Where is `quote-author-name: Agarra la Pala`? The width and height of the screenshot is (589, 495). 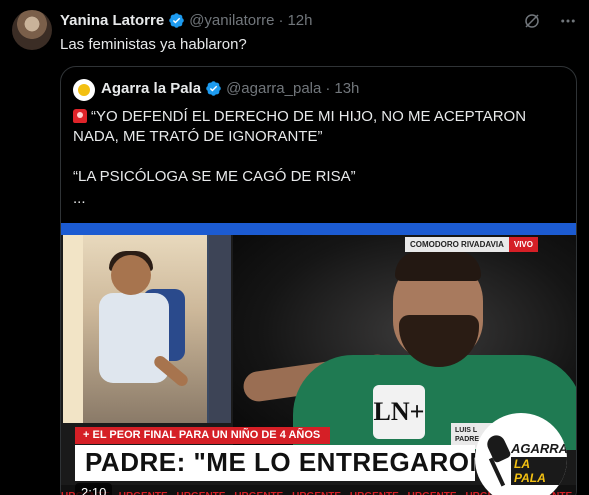 quote-author-name: Agarra la Pala is located at coordinates (151, 88).